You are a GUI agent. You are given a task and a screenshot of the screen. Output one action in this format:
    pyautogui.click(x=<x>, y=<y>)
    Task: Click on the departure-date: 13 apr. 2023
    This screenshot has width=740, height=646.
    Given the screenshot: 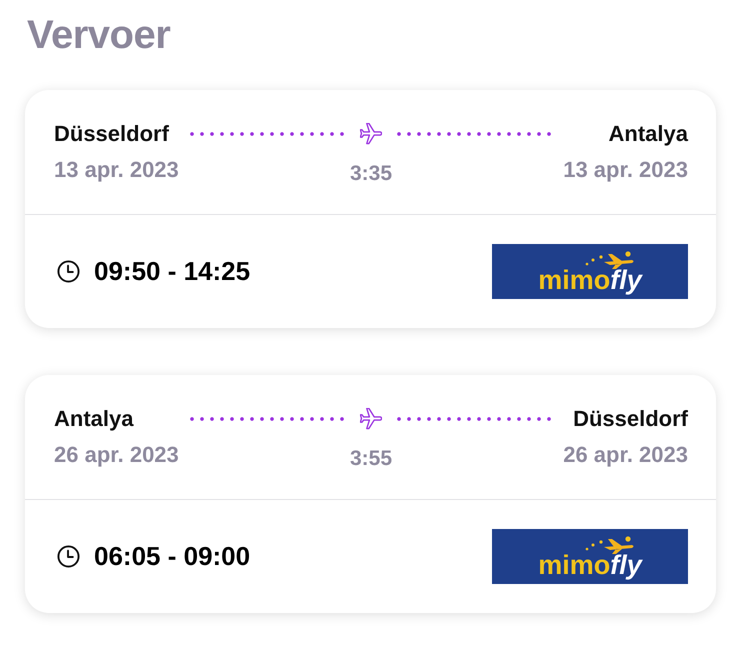 What is the action you would take?
    pyautogui.click(x=116, y=170)
    